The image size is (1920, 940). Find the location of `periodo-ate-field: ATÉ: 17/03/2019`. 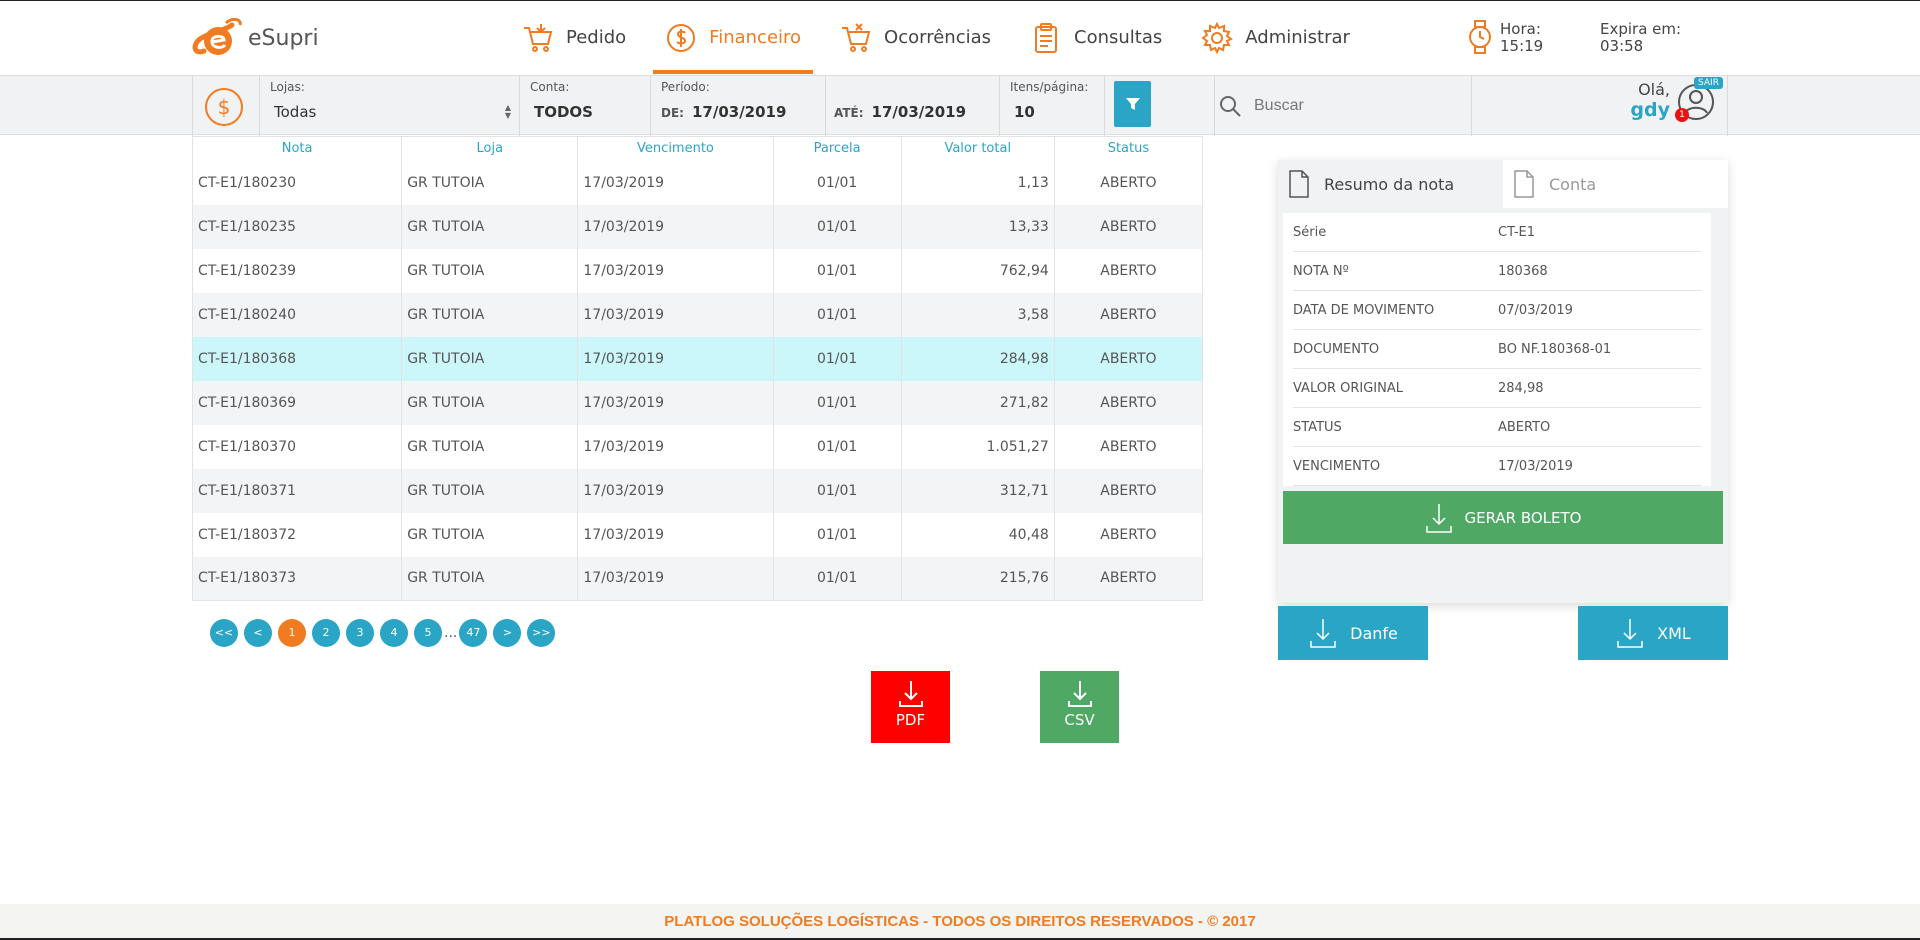

periodo-ate-field: ATÉ: 17/03/2019 is located at coordinates (913, 106).